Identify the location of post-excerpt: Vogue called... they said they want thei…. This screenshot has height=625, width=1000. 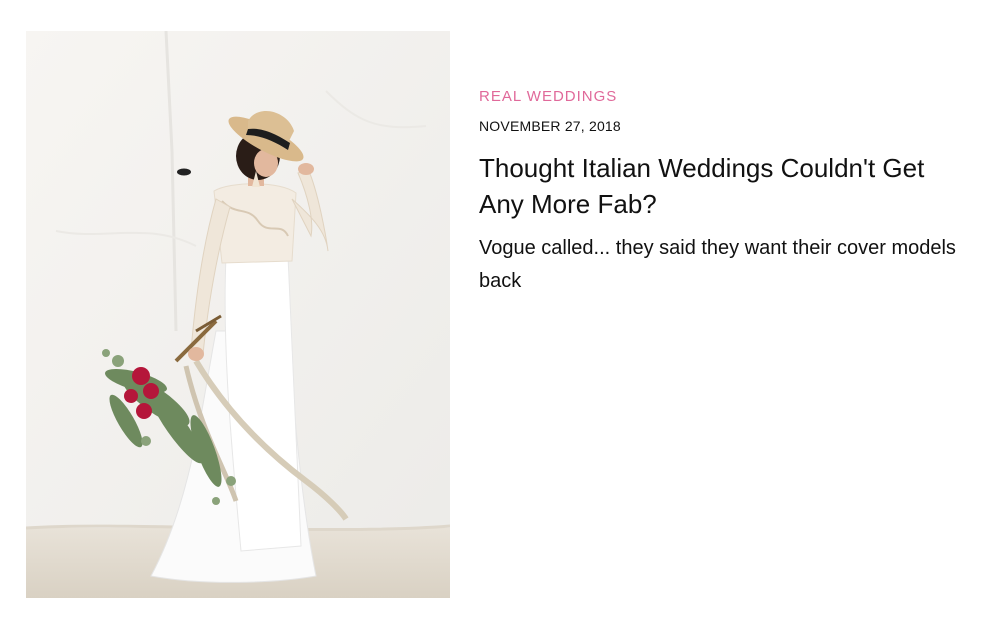
(717, 264).